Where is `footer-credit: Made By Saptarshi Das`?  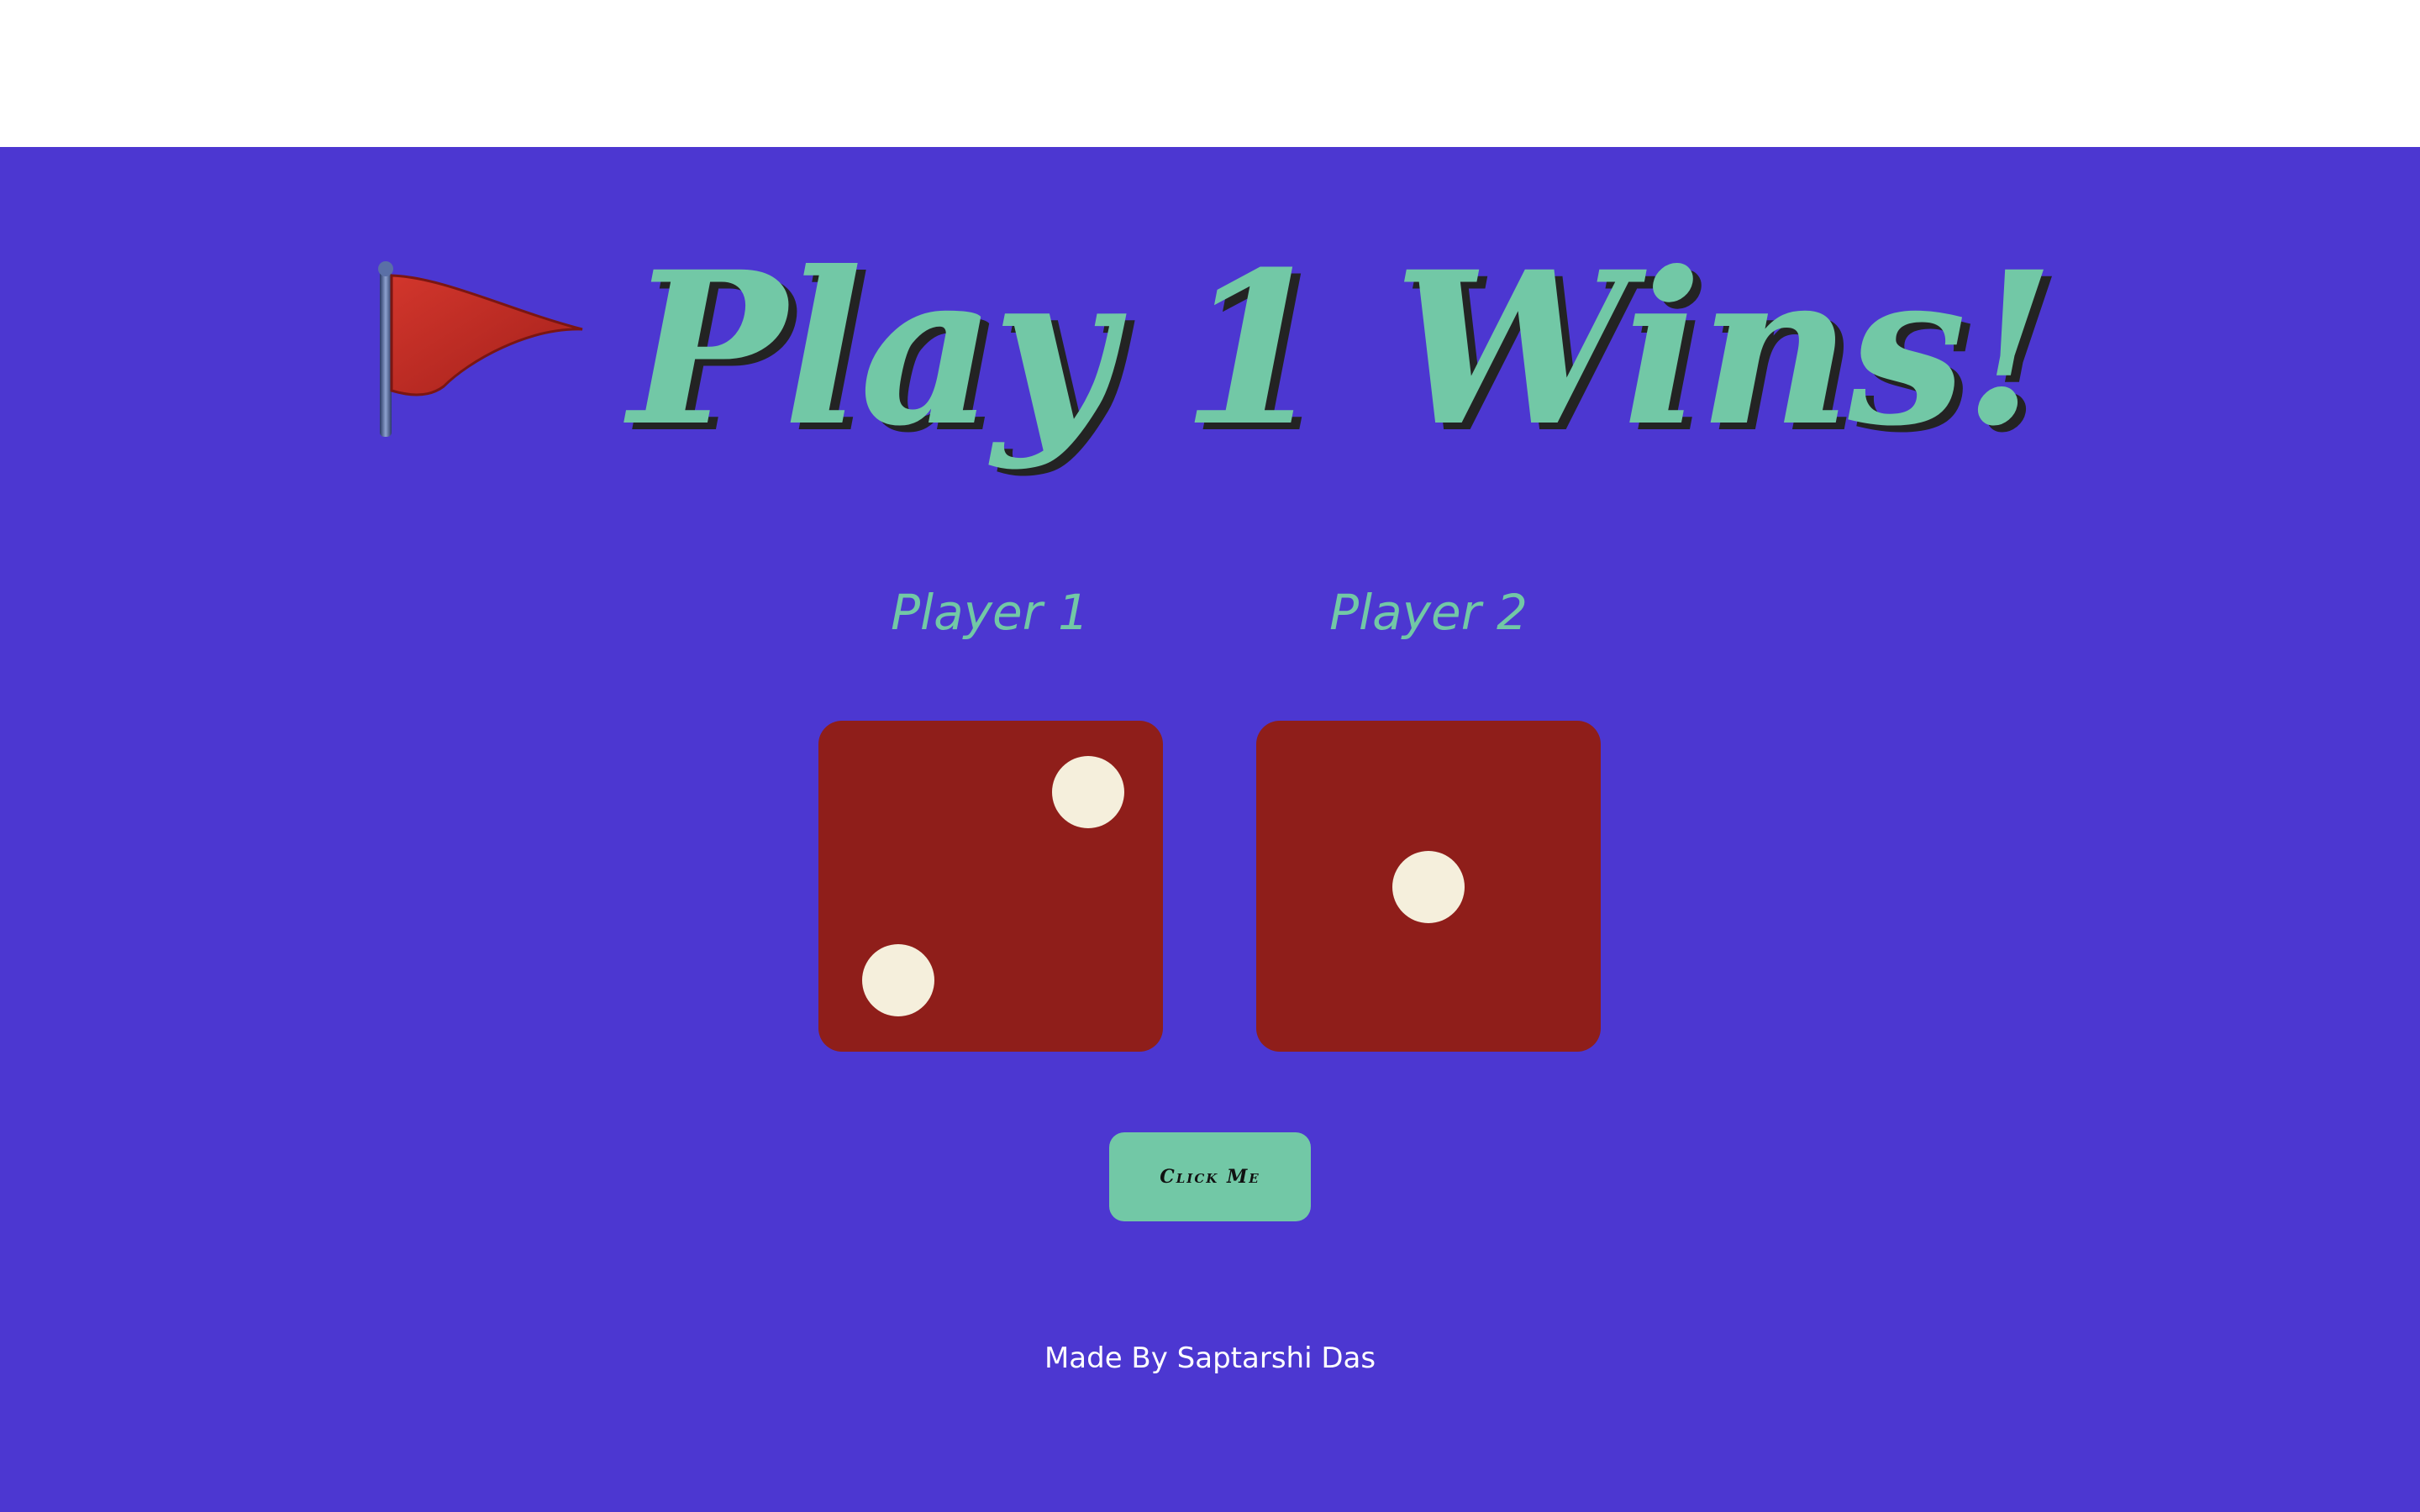
footer-credit: Made By Saptarshi Das is located at coordinates (1210, 1358).